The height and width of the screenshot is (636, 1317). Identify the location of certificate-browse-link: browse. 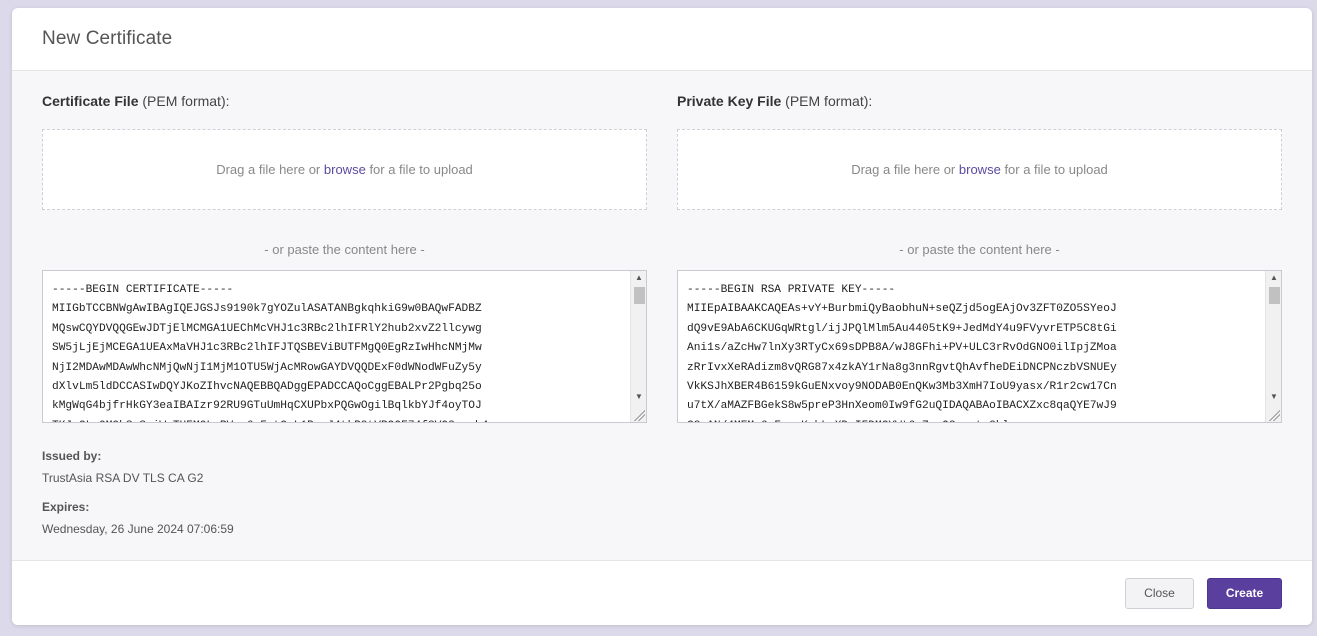
(345, 169).